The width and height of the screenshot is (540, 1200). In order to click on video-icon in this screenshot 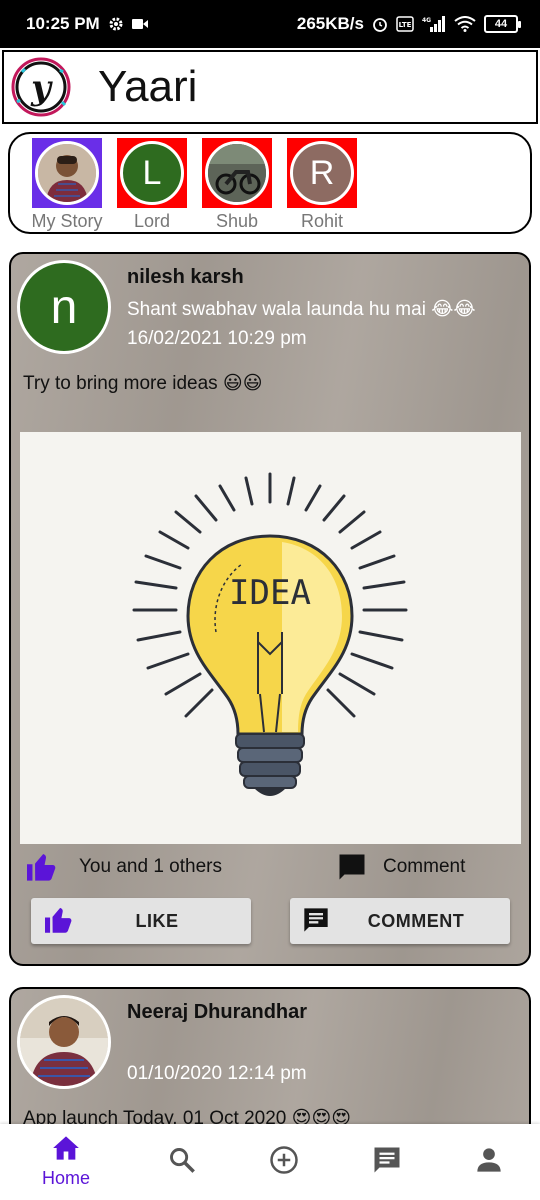, I will do `click(139, 24)`.